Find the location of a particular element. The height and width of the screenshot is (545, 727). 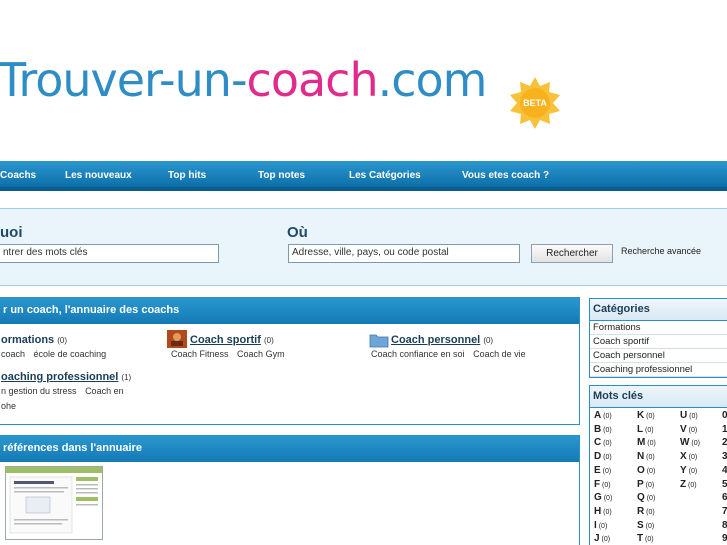

subcategory-link: ohe is located at coordinates (66, 406).